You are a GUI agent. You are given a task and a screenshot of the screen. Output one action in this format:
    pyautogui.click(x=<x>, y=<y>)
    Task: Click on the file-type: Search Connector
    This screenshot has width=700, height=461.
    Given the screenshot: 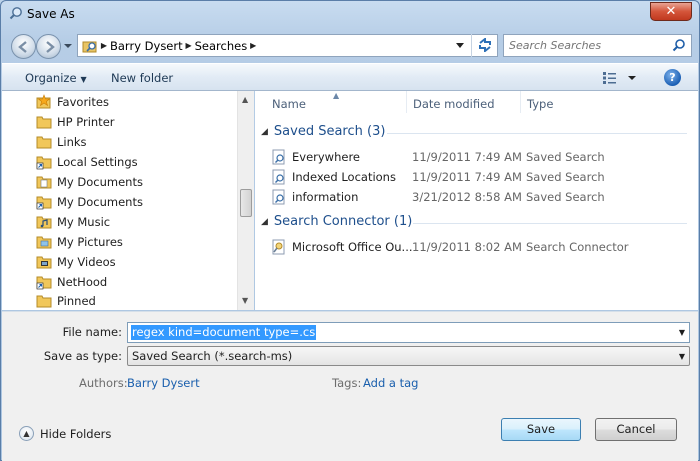 What is the action you would take?
    pyautogui.click(x=577, y=247)
    